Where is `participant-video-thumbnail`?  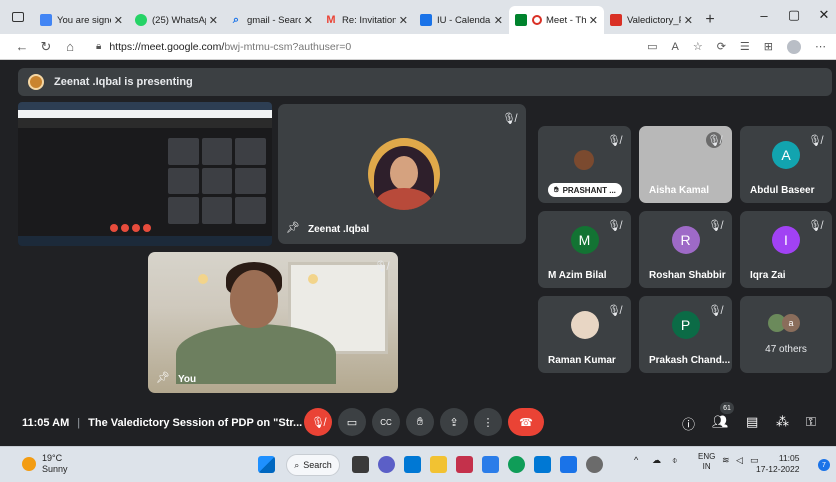 participant-video-thumbnail is located at coordinates (584, 160).